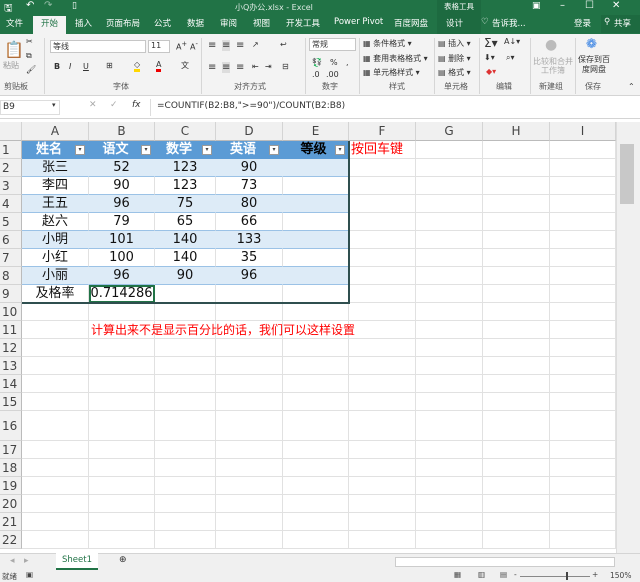 This screenshot has width=640, height=582. What do you see at coordinates (394, 107) in the screenshot?
I see `formula-input: =COUNTIF(B2:B8,">=90")/COUNT(B2:B8)` at bounding box center [394, 107].